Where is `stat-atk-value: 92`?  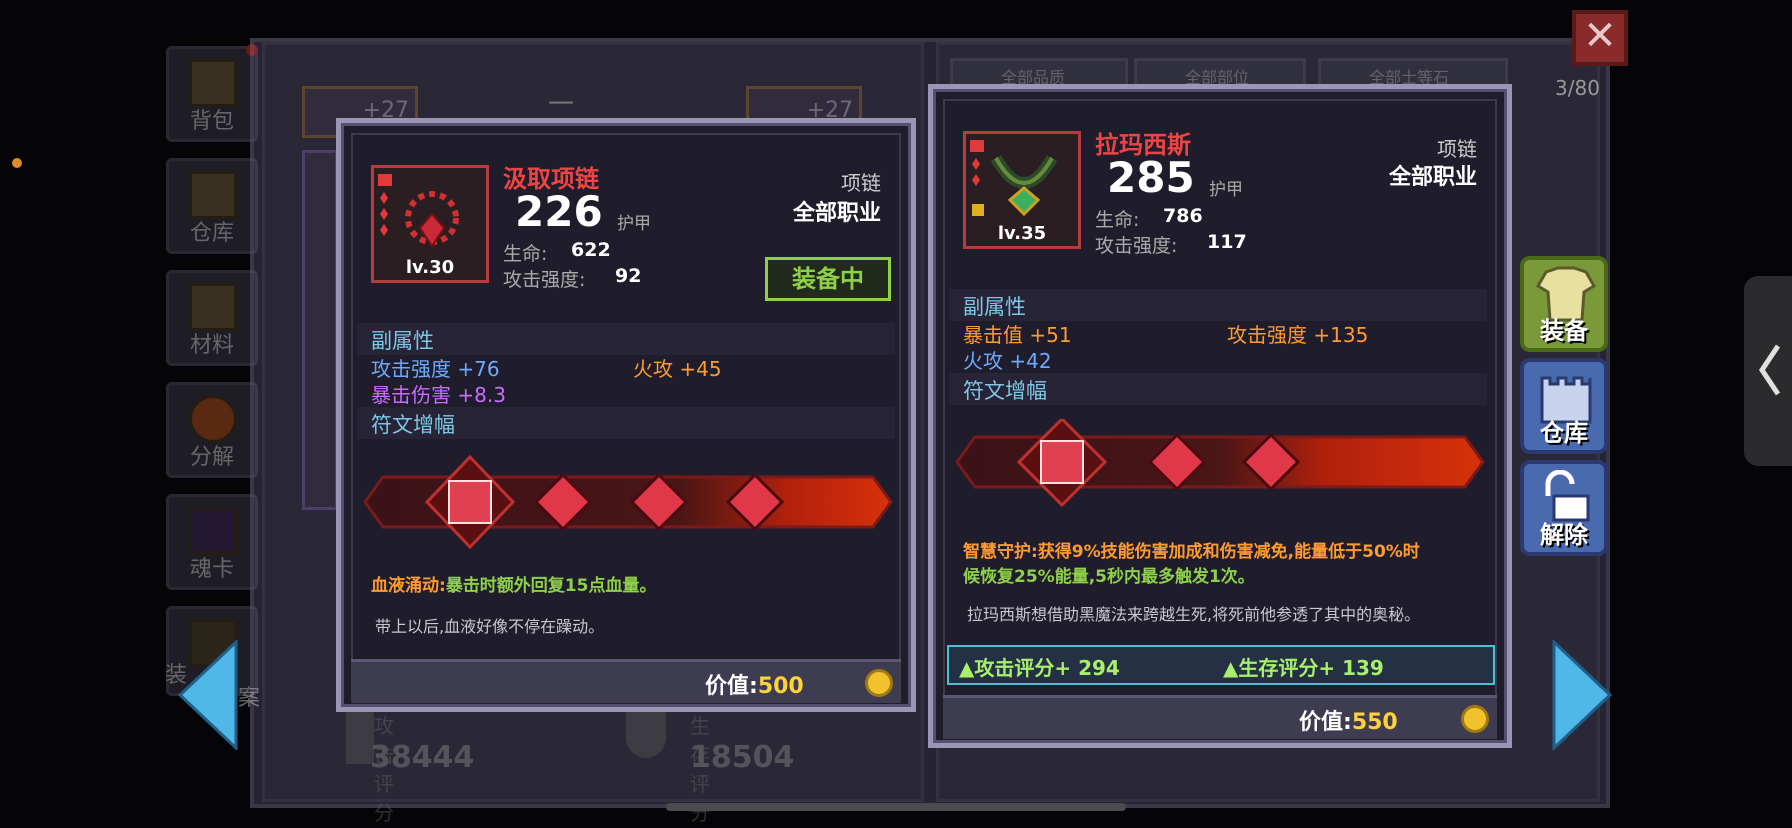
stat-atk-value: 92 is located at coordinates (628, 276).